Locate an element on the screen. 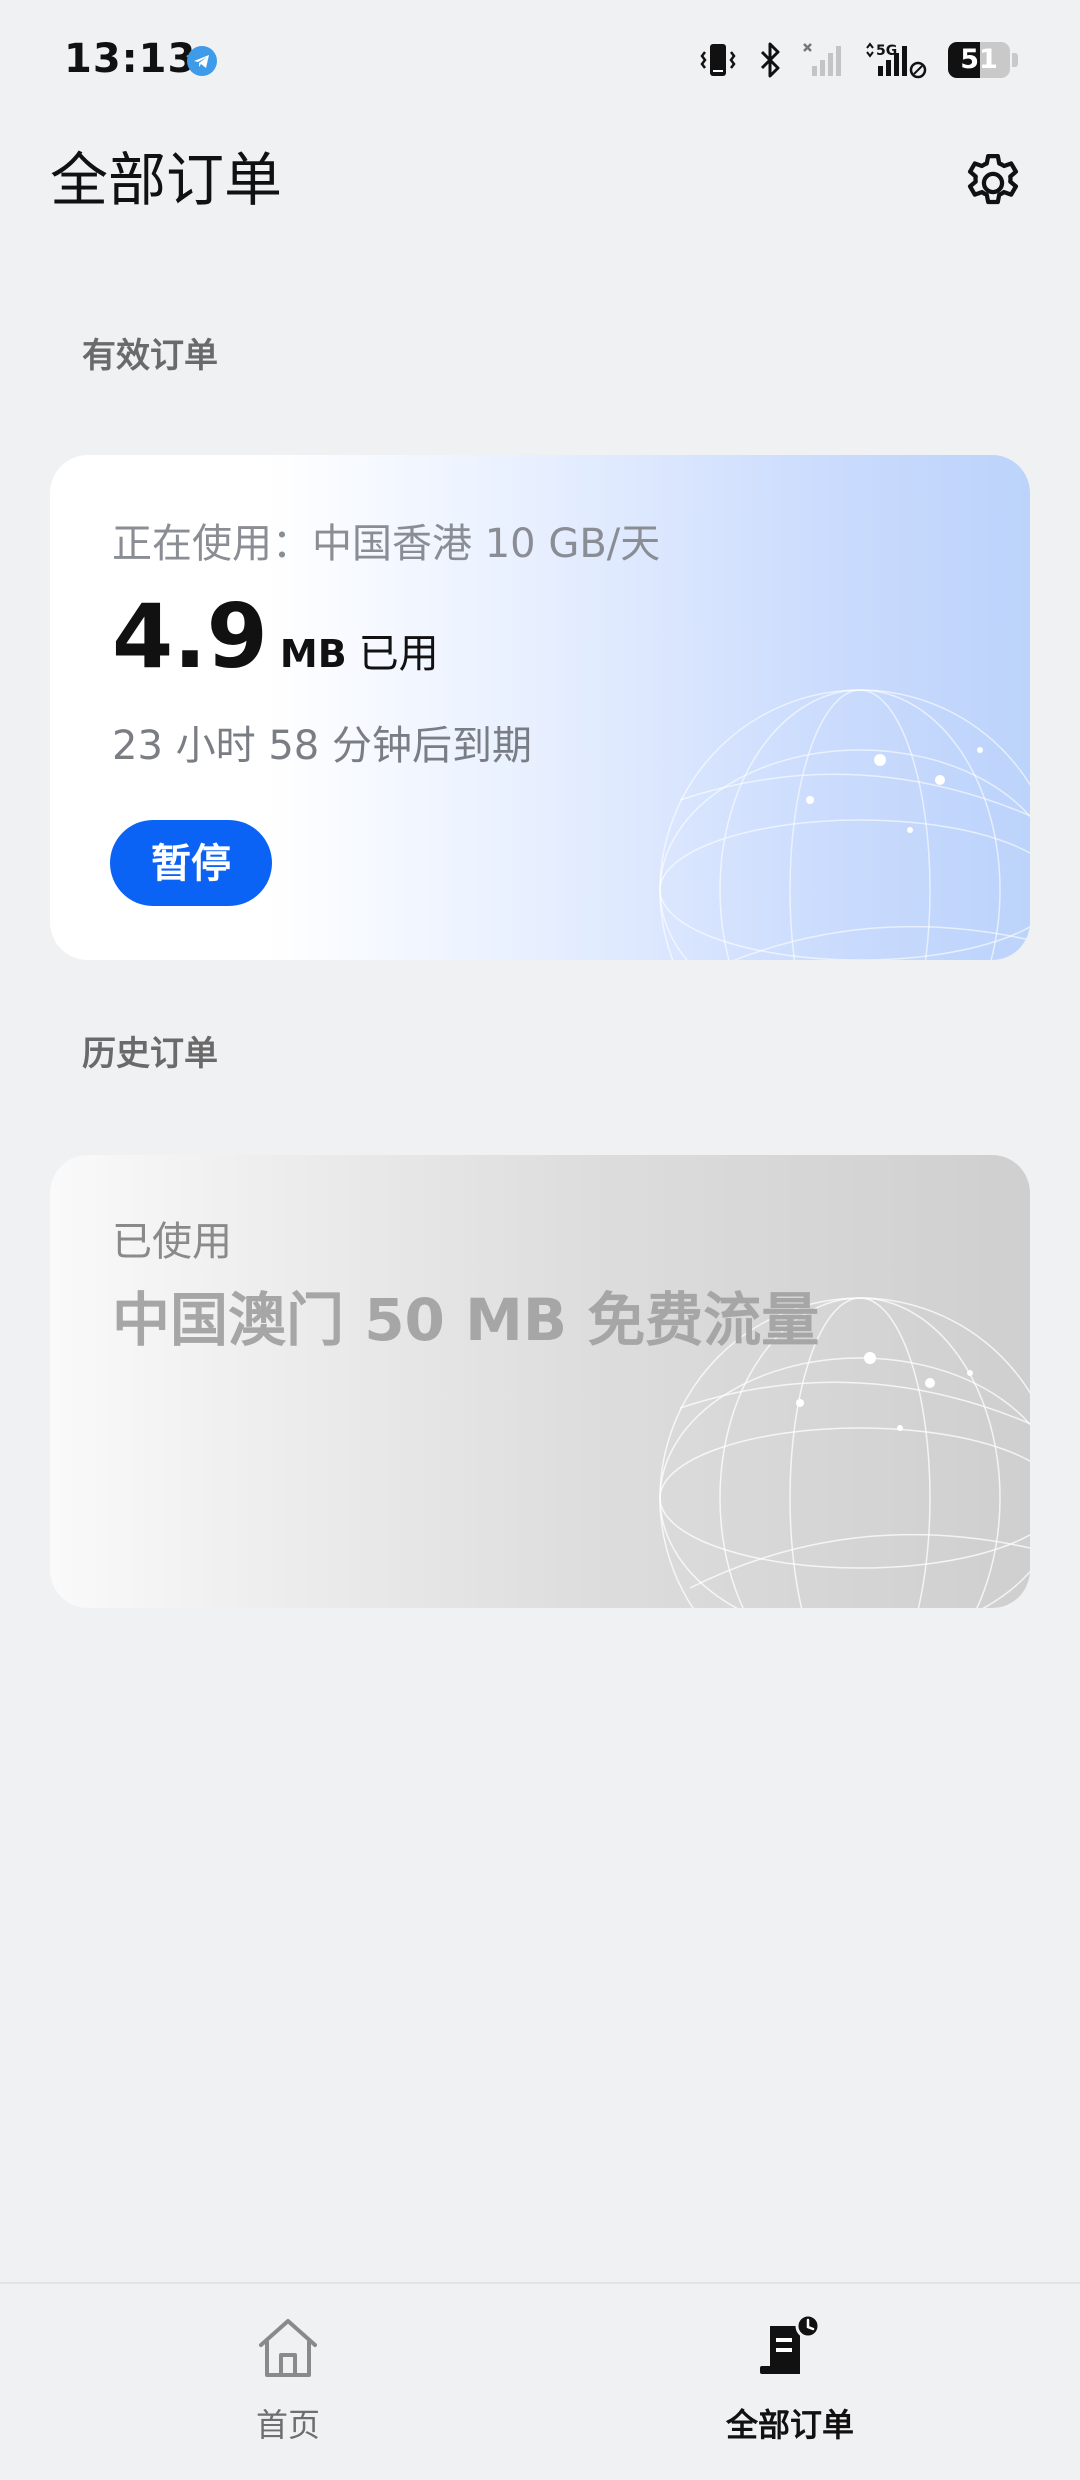 The image size is (1080, 2480). bottom-nav: 首页 全部订单 is located at coordinates (540, 2381).